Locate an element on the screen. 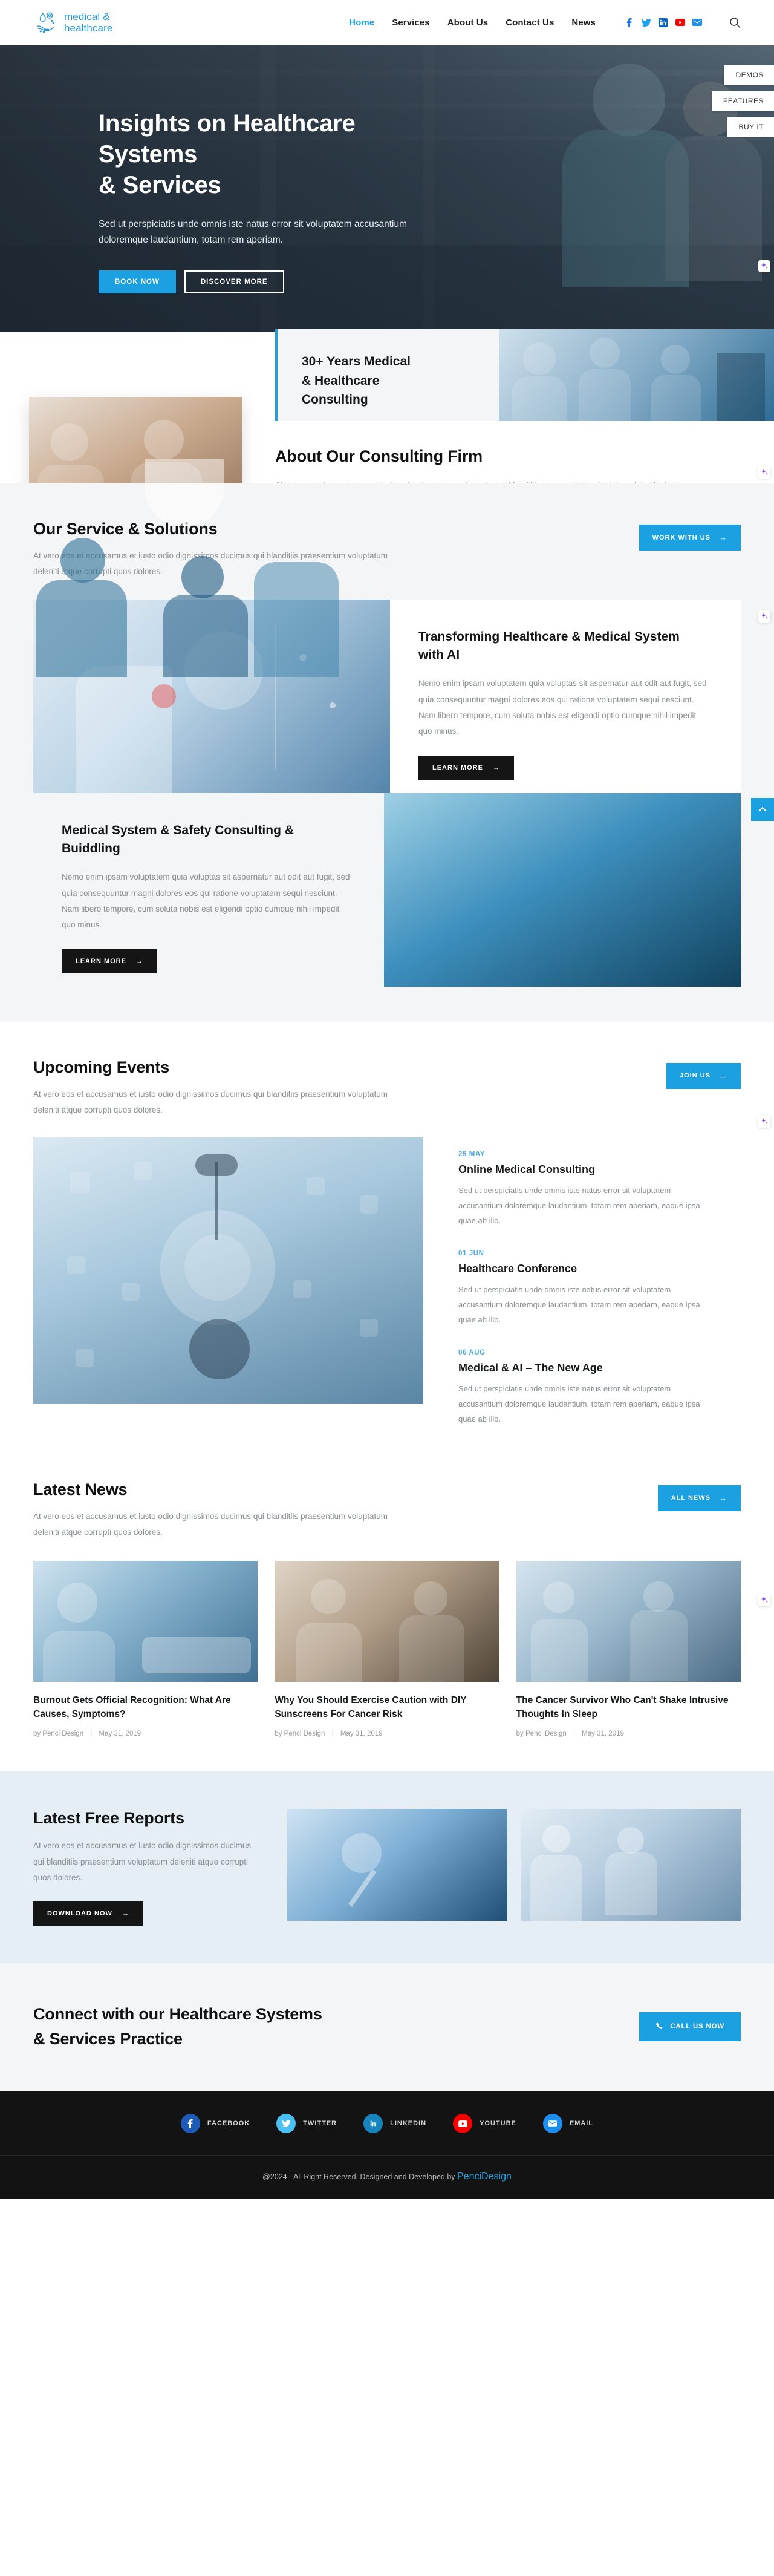  book-now-button: BOOK NOW is located at coordinates (137, 281).